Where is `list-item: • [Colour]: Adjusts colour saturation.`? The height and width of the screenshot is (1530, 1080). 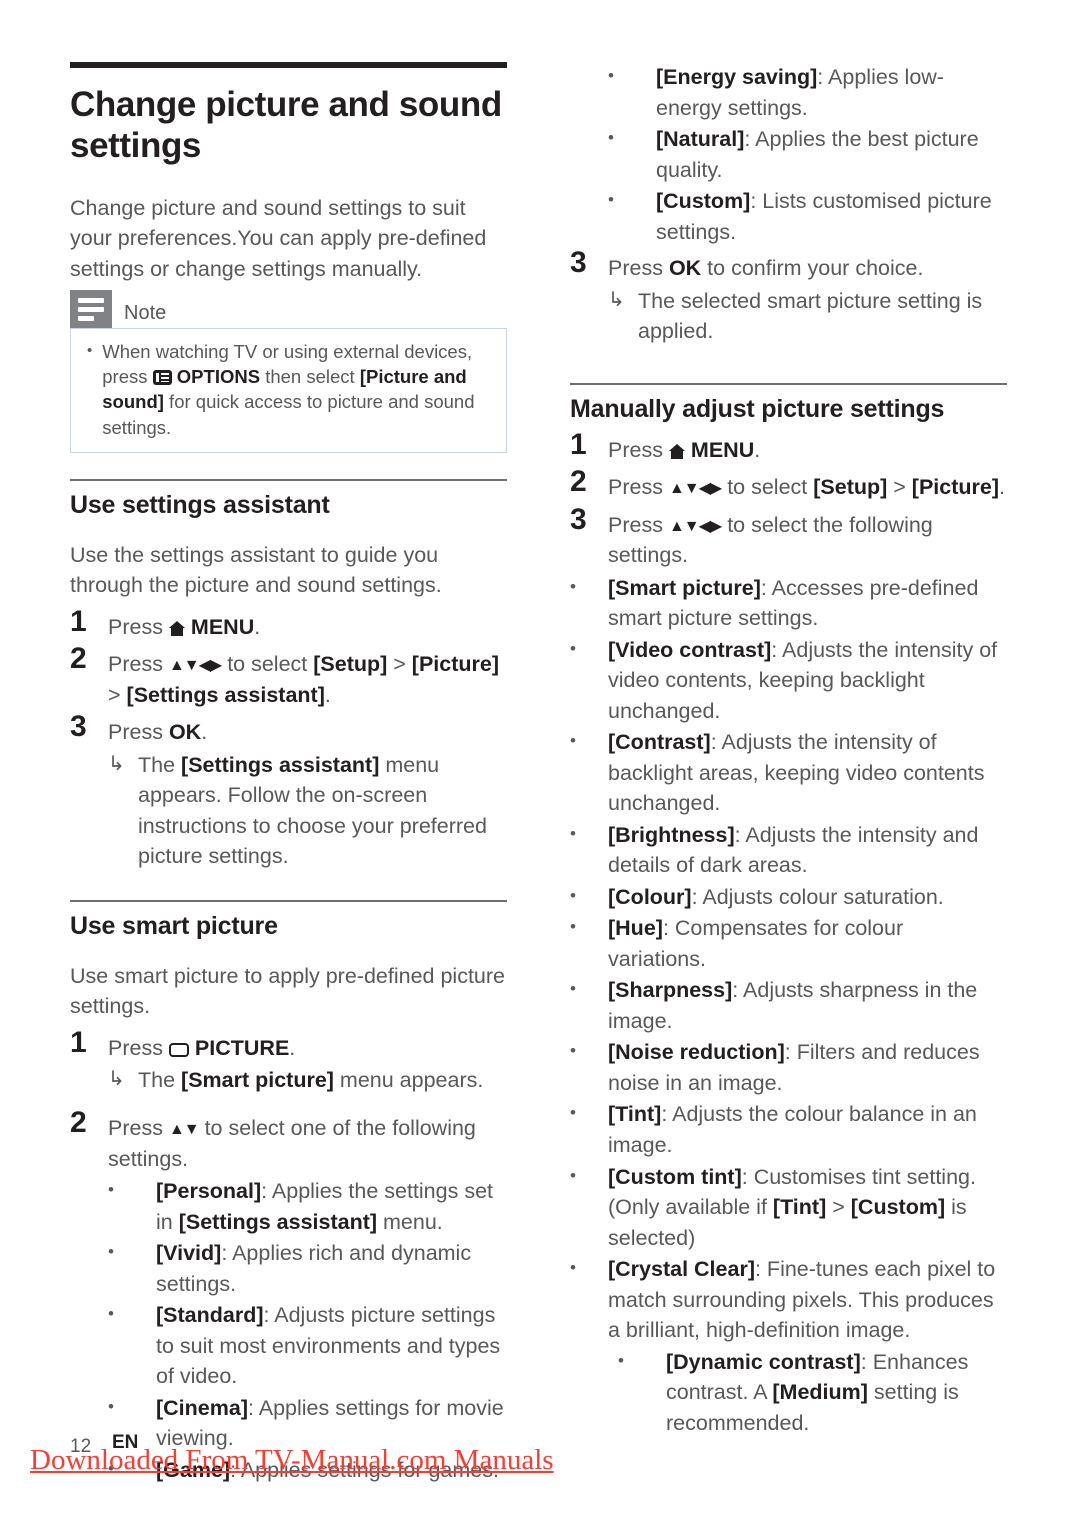
list-item: • [Colour]: Adjusts colour saturation. is located at coordinates (788, 897).